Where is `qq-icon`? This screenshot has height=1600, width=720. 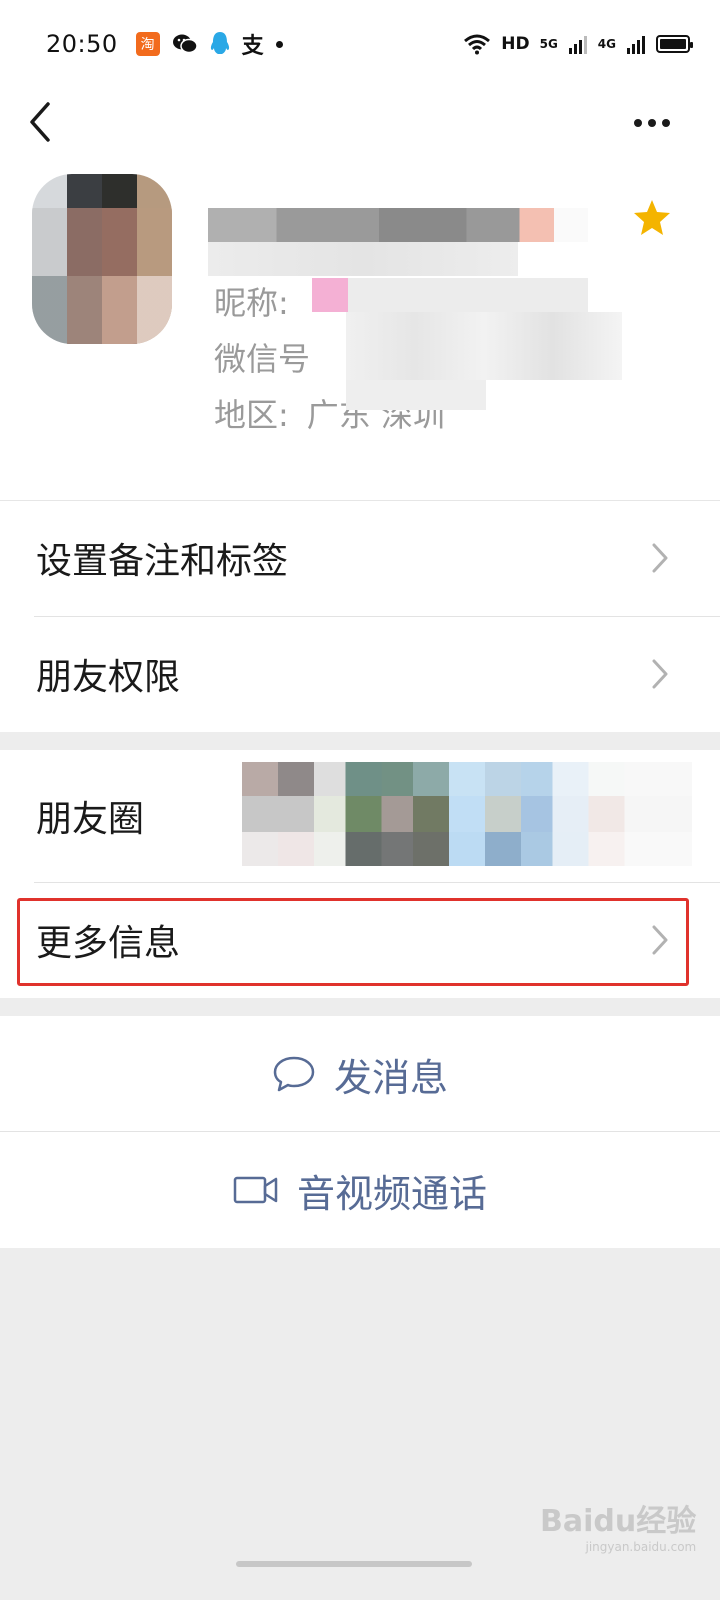
qq-icon is located at coordinates (219, 43).